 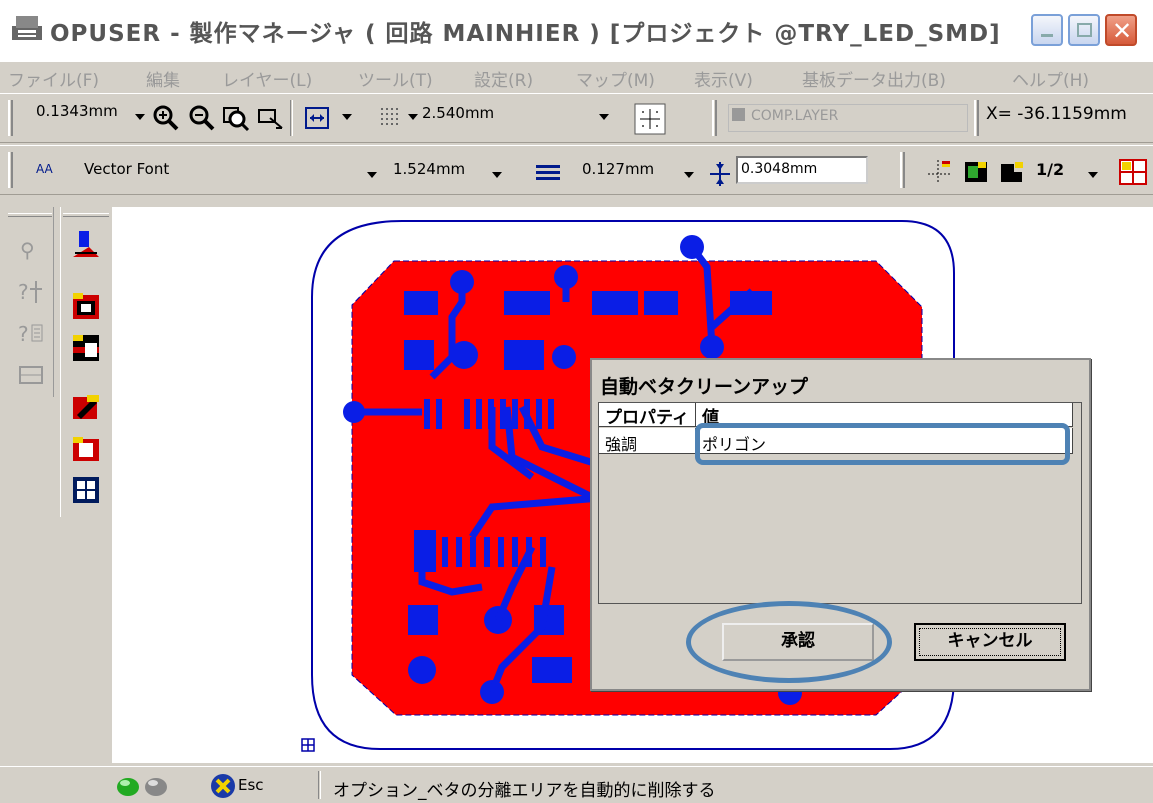 I want to click on grid-layout-icon, so click(x=1133, y=172).